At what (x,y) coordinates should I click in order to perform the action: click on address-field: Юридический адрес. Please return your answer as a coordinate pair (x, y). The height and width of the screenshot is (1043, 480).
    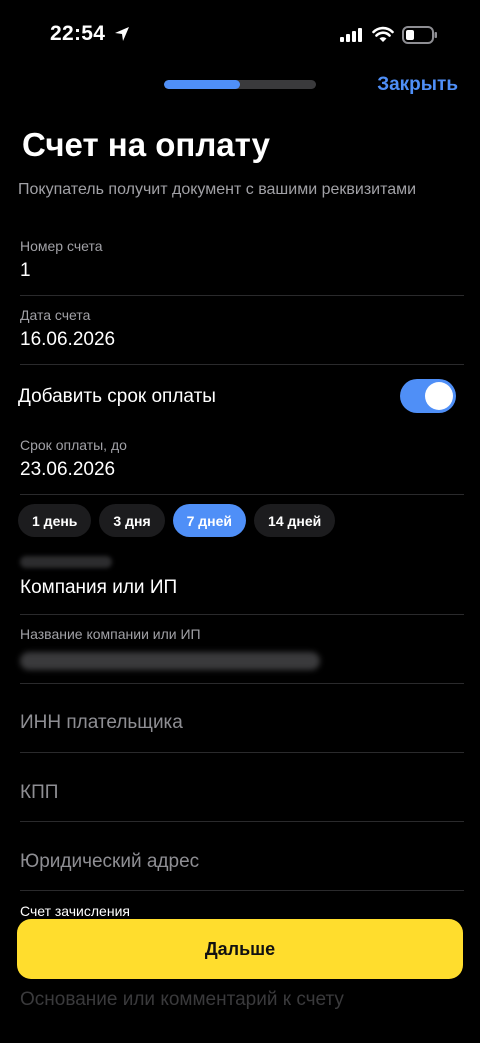
    Looking at the image, I should click on (242, 871).